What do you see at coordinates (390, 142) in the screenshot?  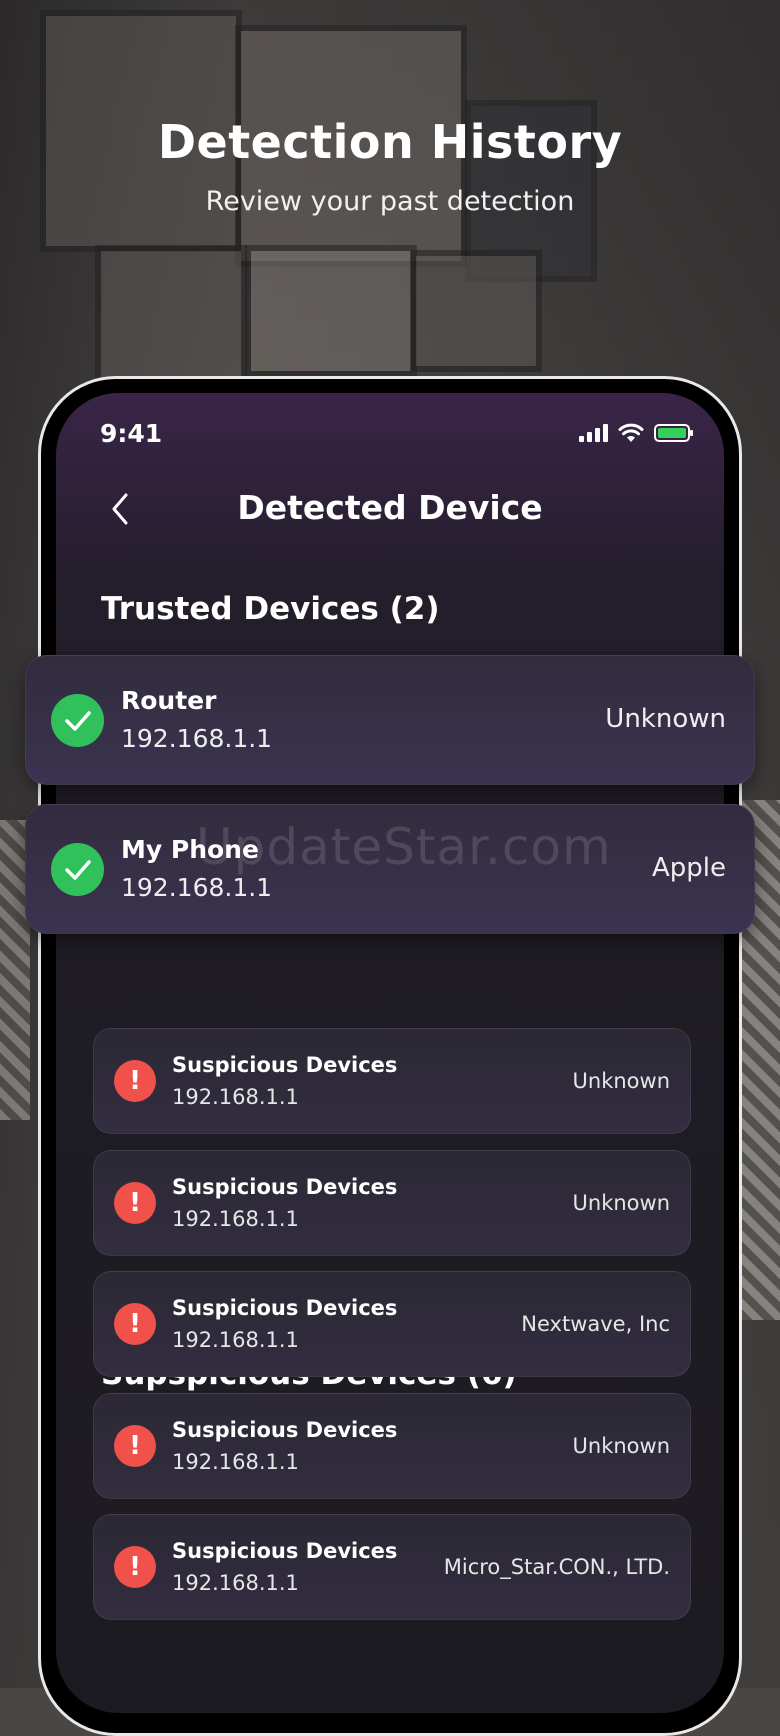 I see `hero-title: Detection History` at bounding box center [390, 142].